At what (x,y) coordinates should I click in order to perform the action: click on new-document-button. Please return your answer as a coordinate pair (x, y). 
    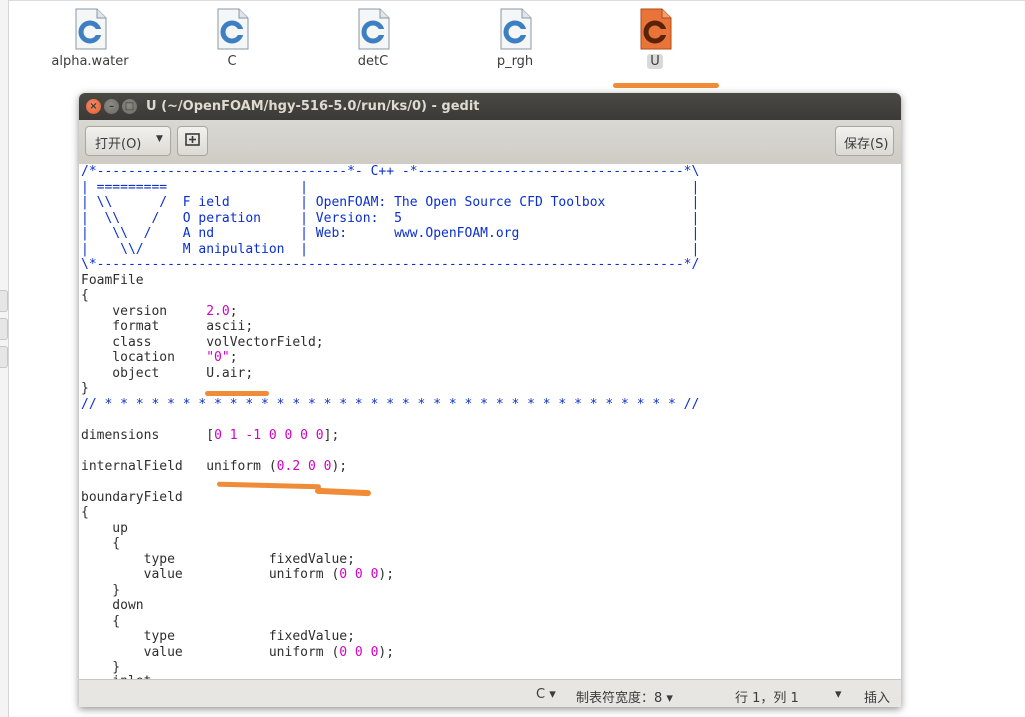
    Looking at the image, I should click on (192, 141).